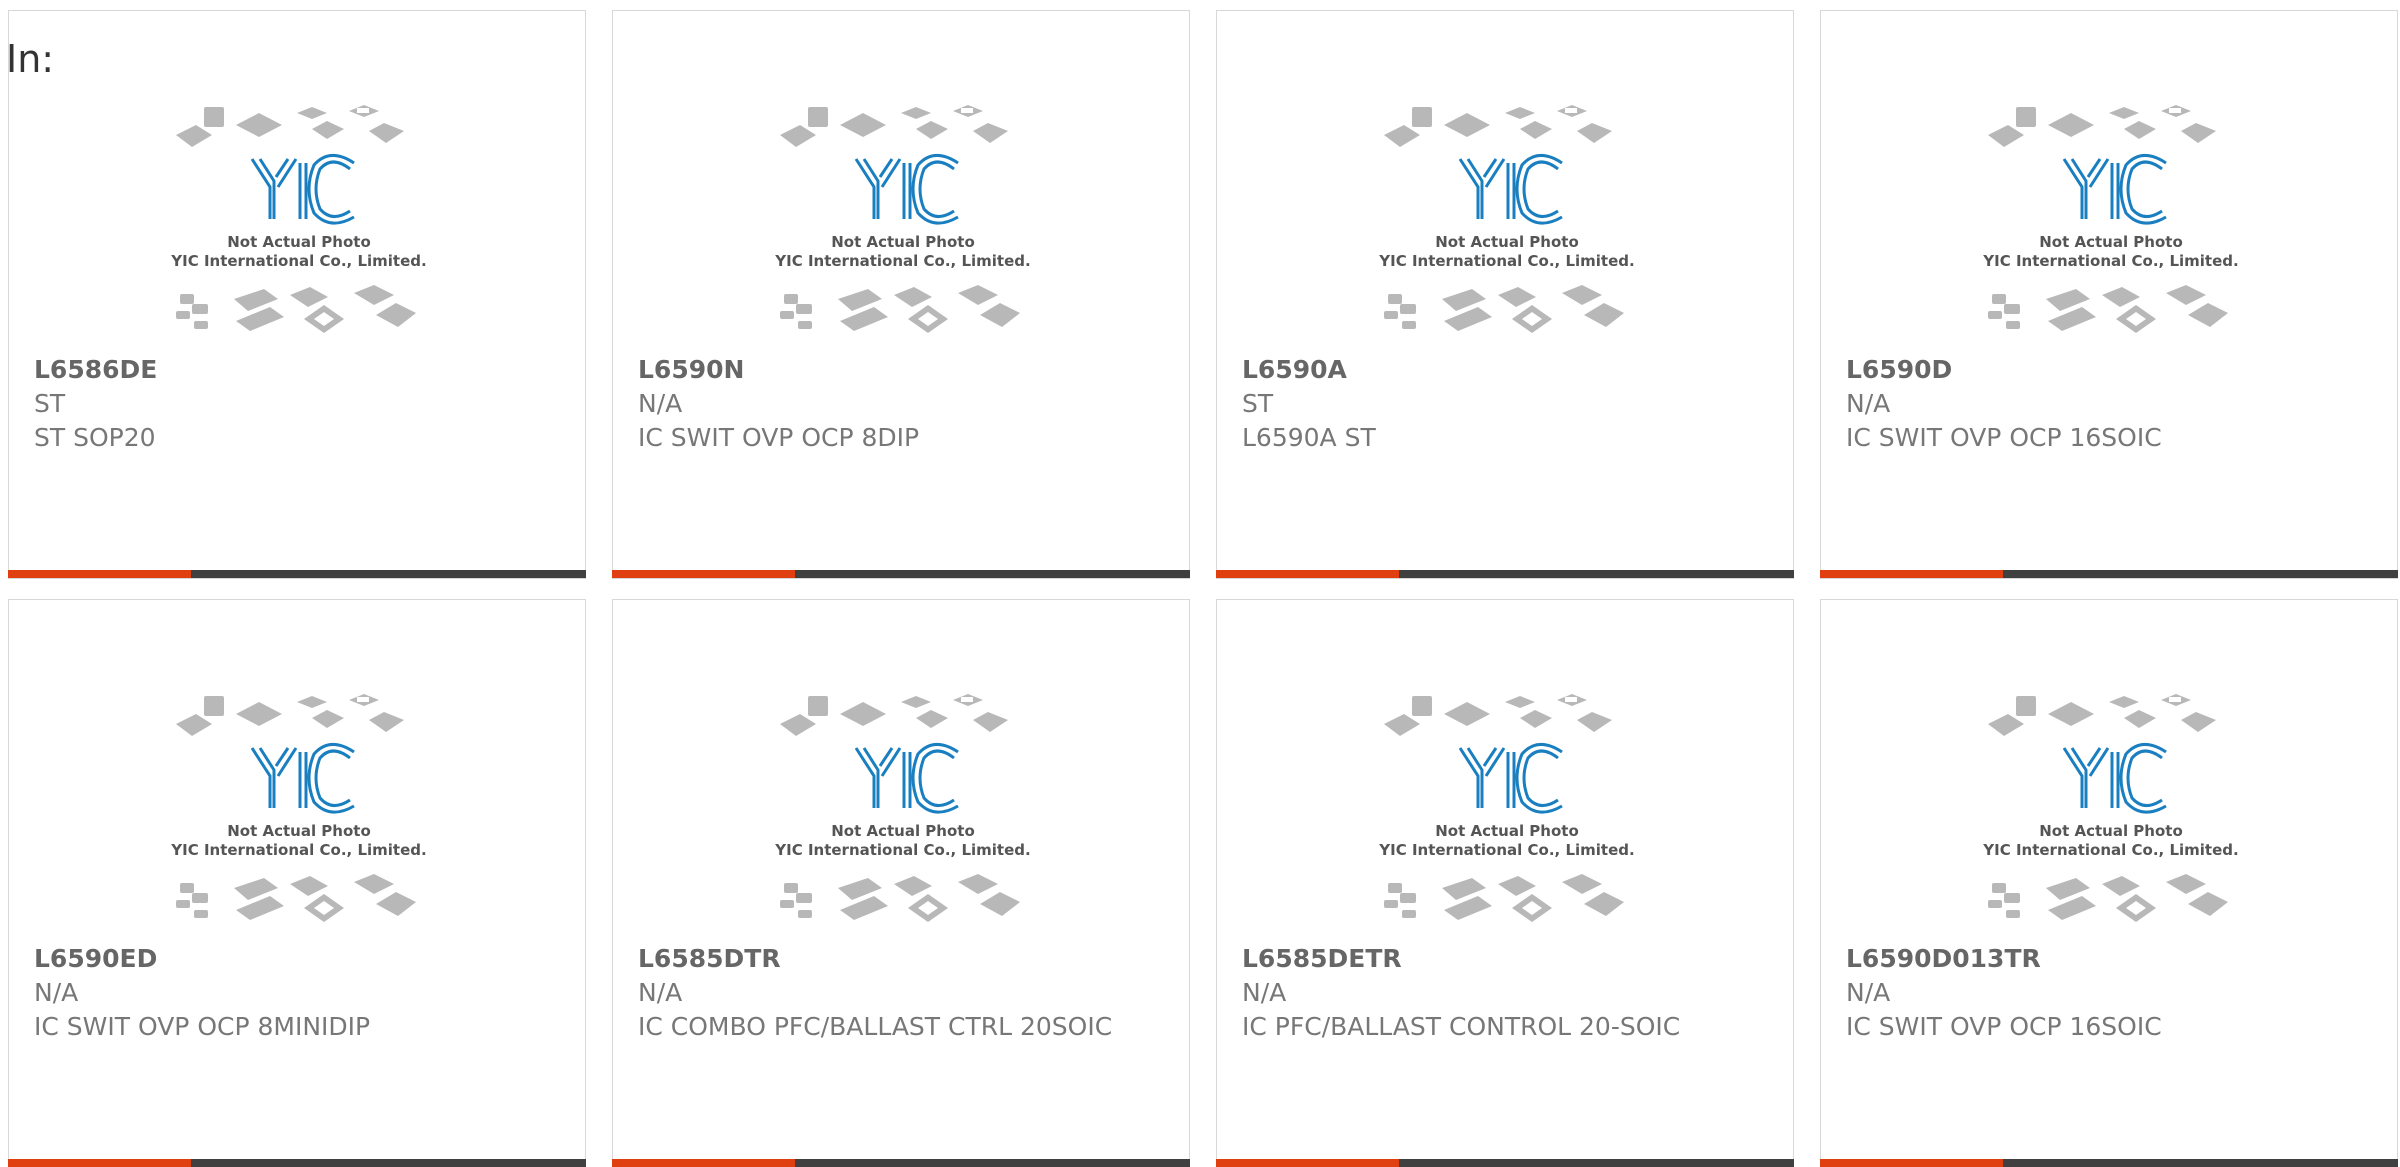 This screenshot has width=2400, height=1167. I want to click on product-info: L6590A ST L6590A ST, so click(1492, 404).